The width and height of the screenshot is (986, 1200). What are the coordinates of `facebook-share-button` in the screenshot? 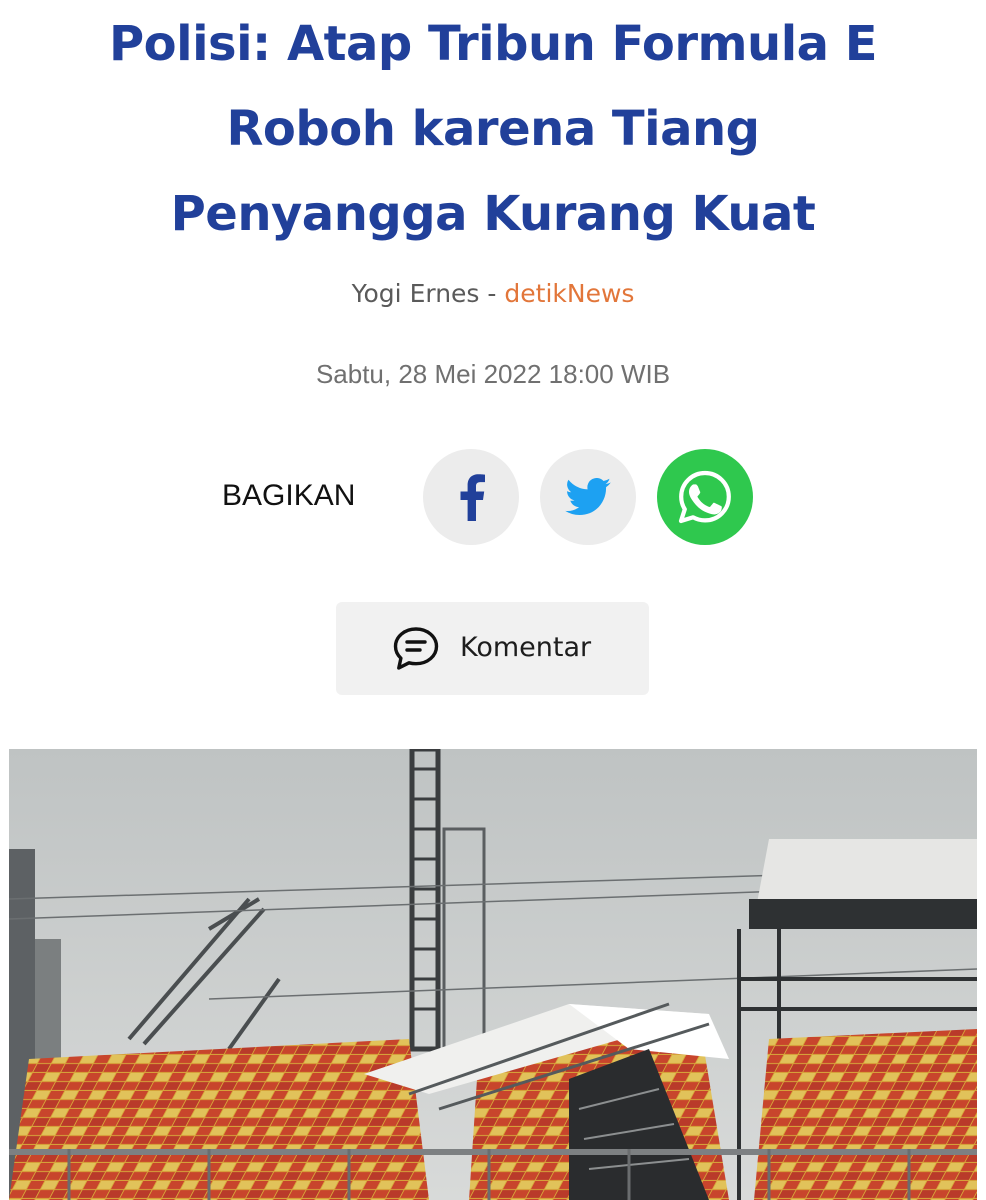 It's located at (471, 497).